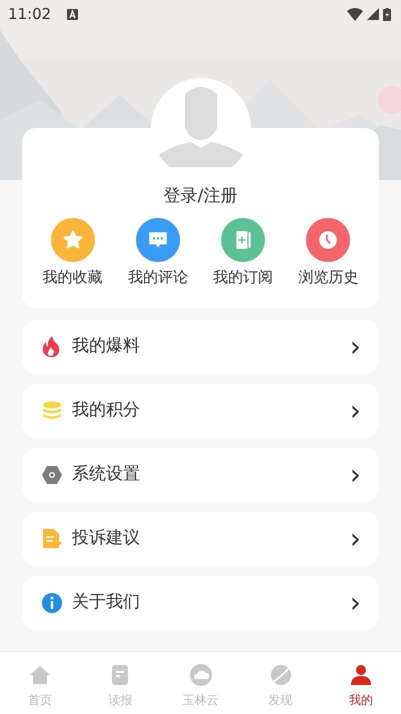 Image resolution: width=401 pixels, height=714 pixels. Describe the element at coordinates (200, 475) in the screenshot. I see `menu-item: 系统设置 ›` at that location.